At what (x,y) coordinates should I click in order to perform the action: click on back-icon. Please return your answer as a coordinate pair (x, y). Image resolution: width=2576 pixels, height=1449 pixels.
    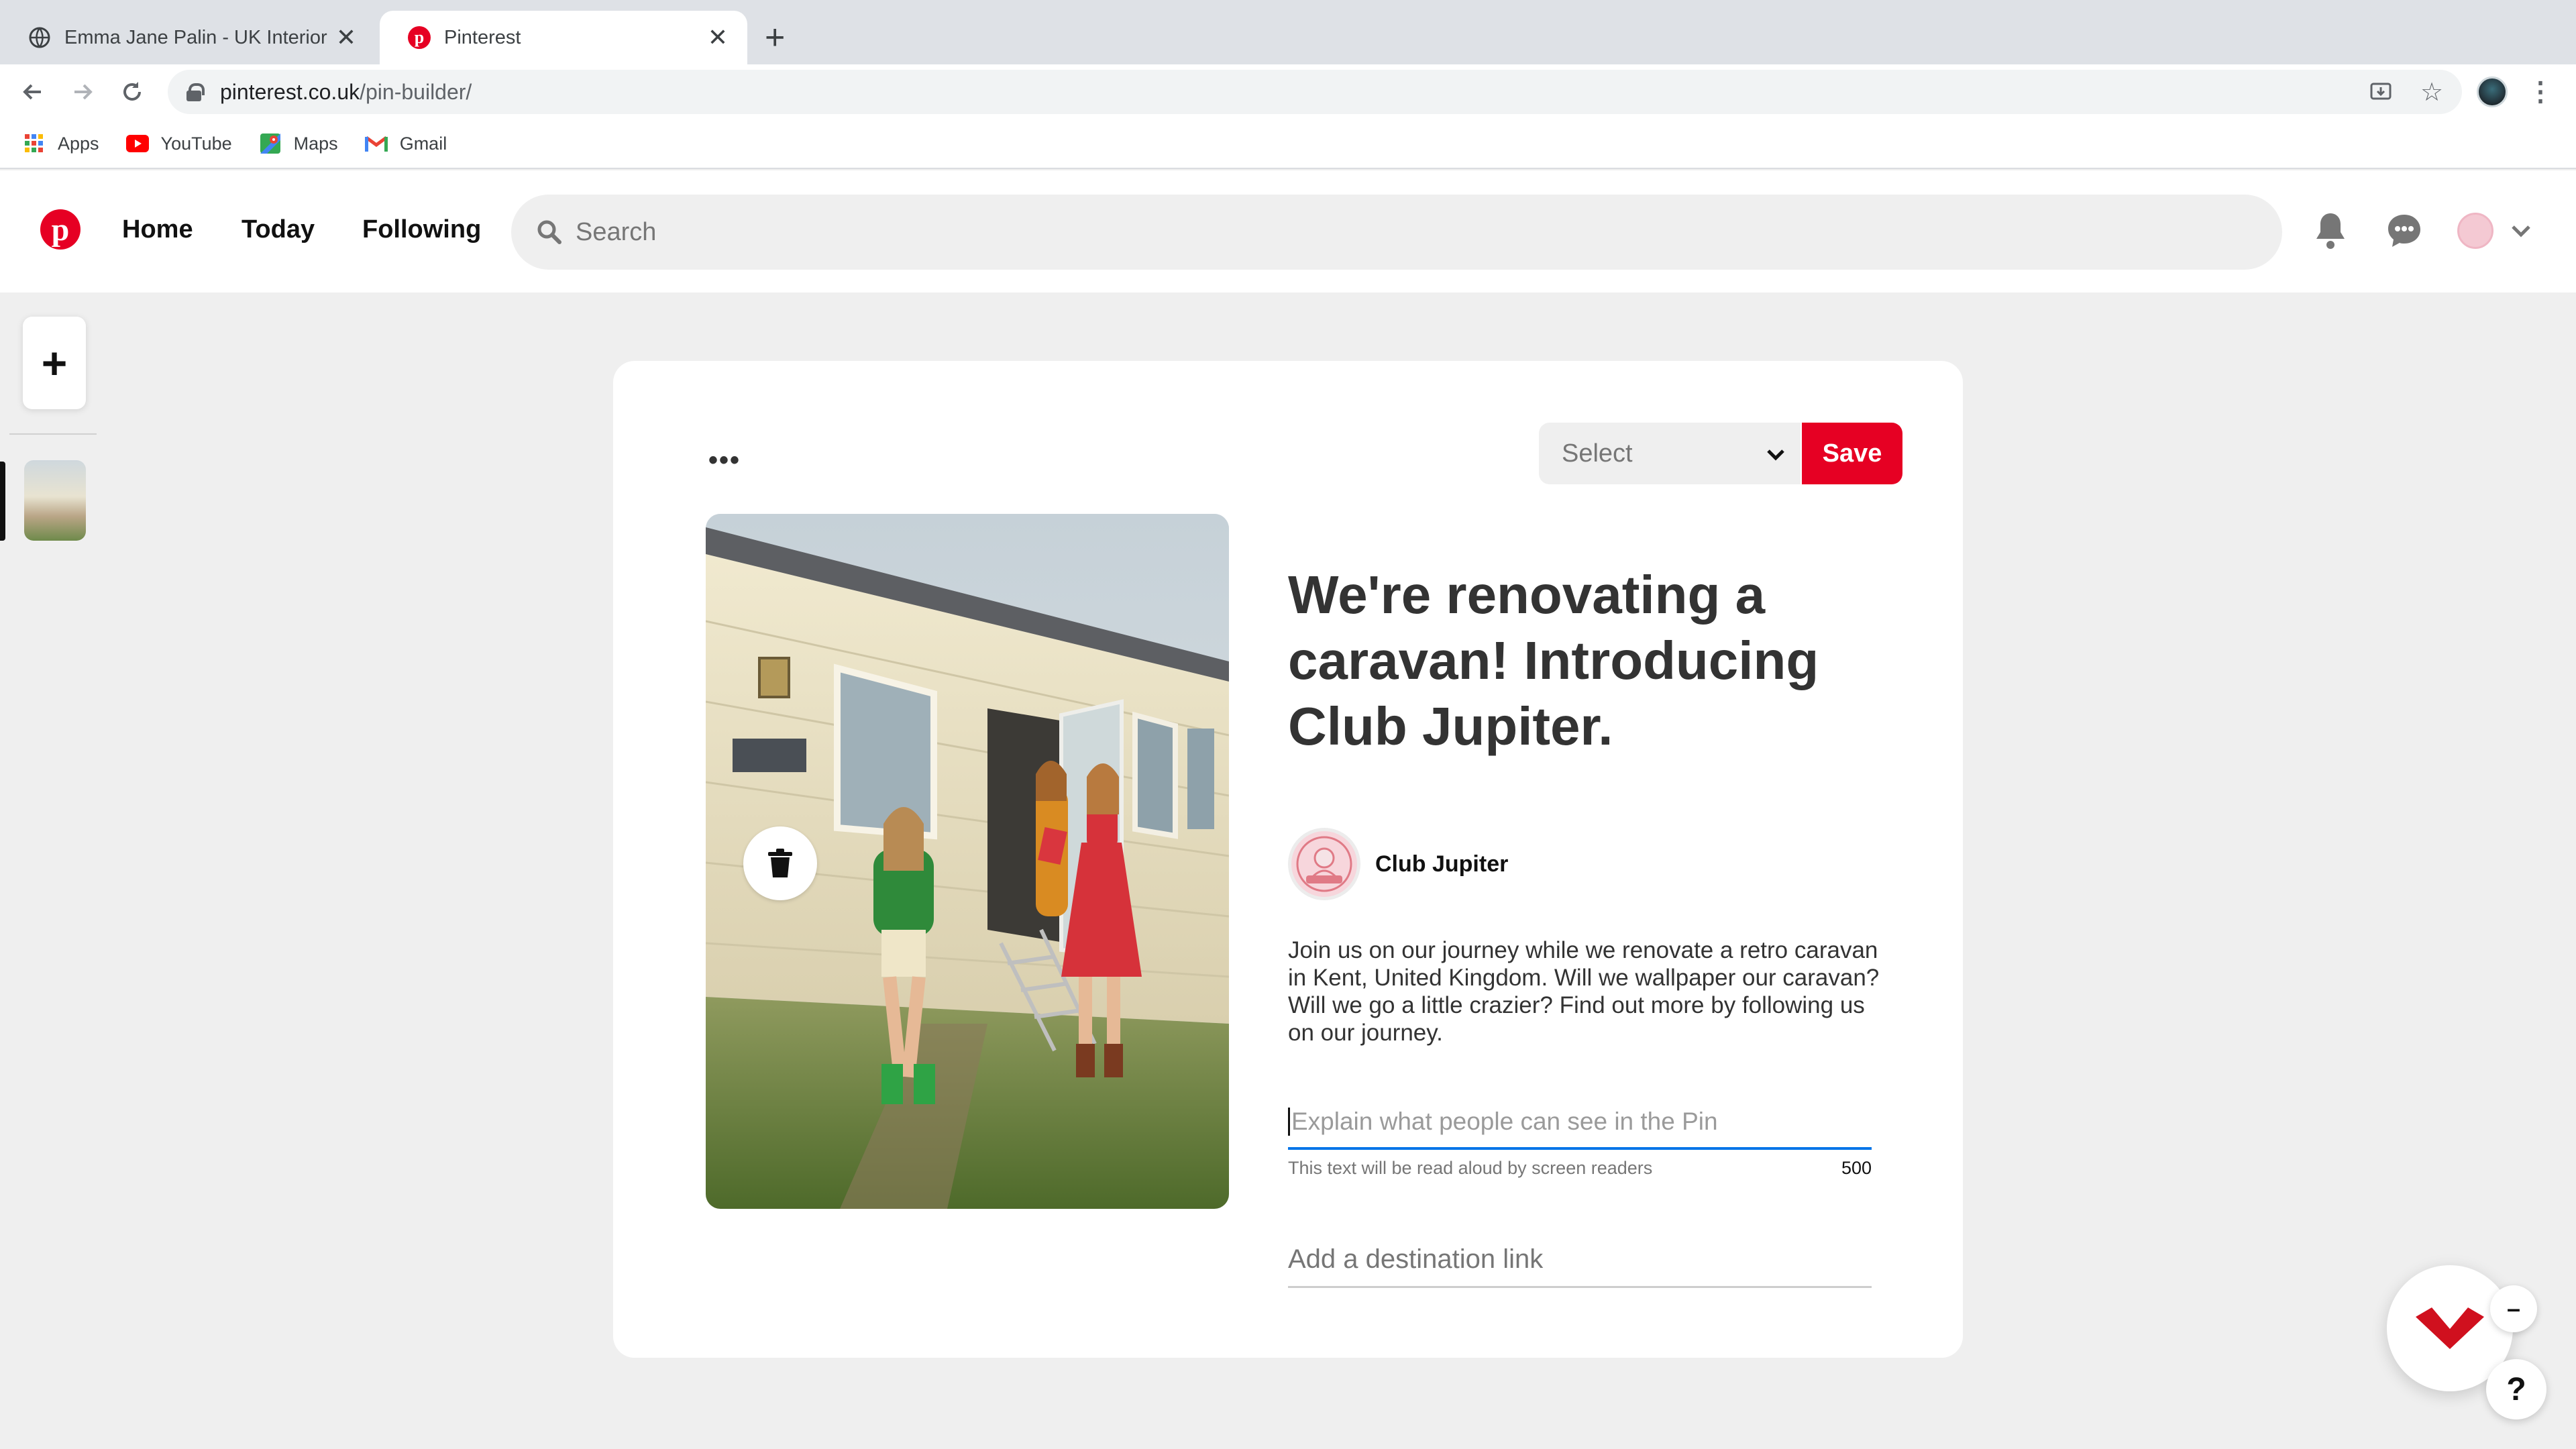
    Looking at the image, I should click on (33, 92).